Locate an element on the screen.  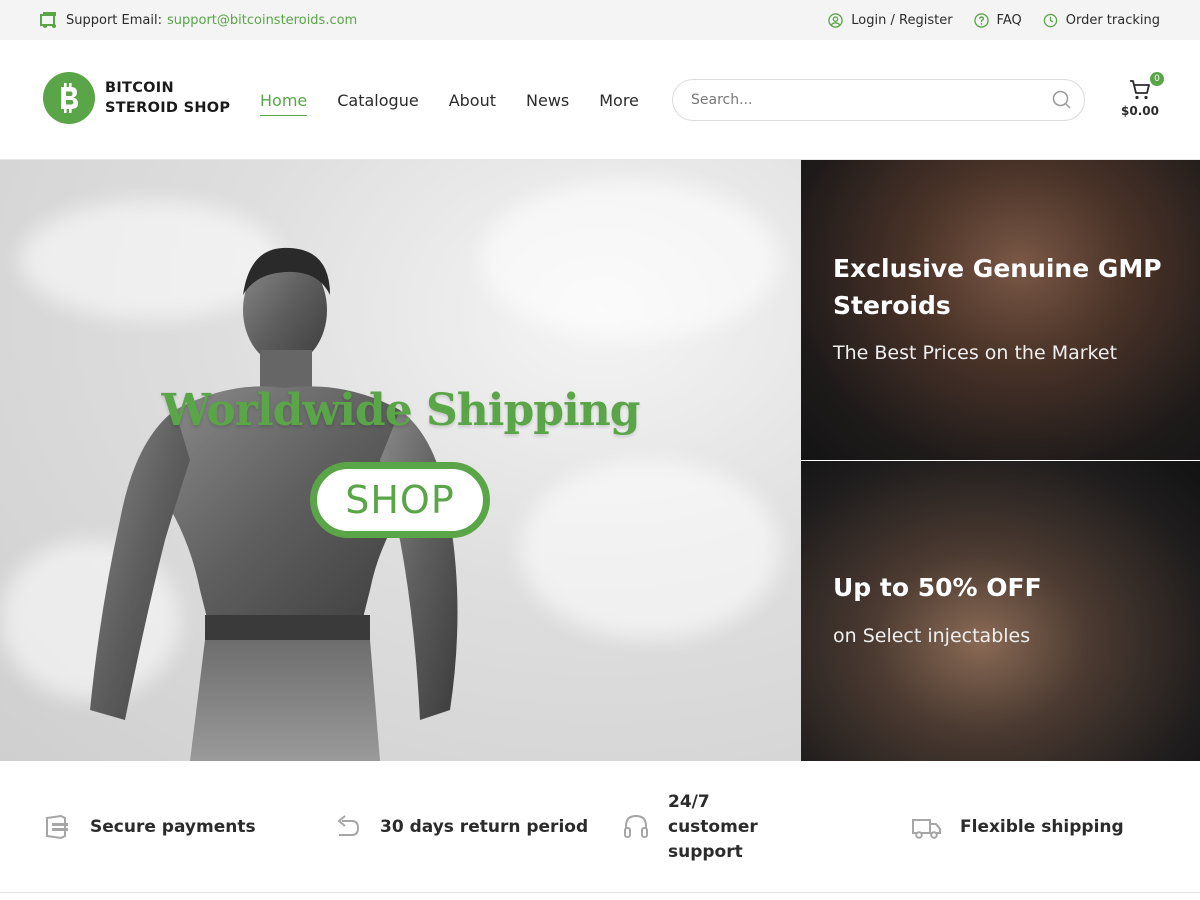
support-email-link: support@bitcoinsteroids.com is located at coordinates (262, 20).